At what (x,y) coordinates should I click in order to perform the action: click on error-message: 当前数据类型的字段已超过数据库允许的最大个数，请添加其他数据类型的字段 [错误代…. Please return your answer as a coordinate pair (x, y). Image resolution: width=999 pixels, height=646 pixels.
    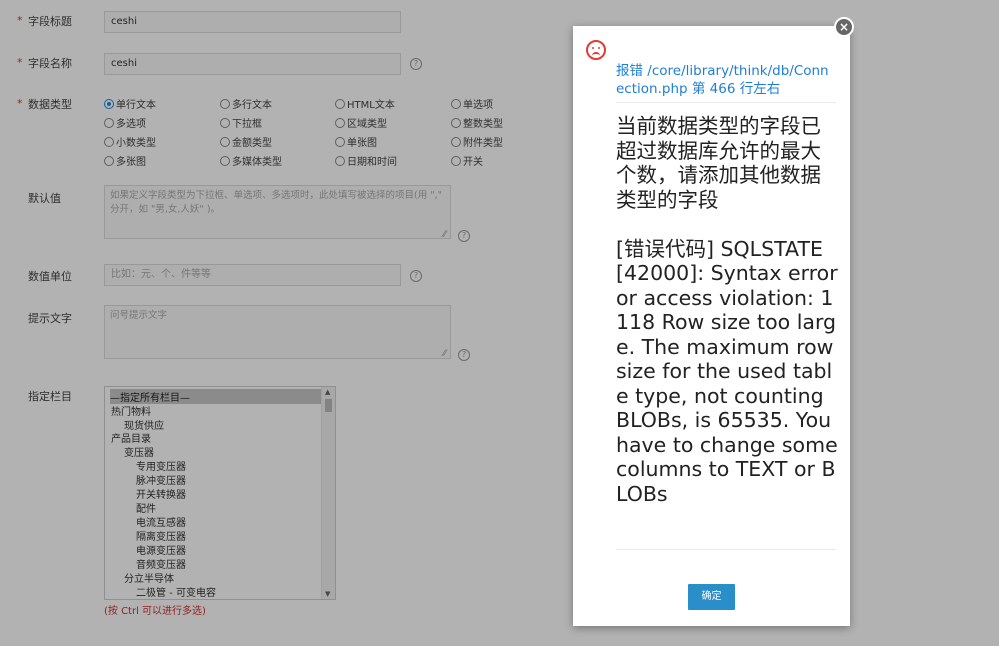
    Looking at the image, I should click on (727, 310).